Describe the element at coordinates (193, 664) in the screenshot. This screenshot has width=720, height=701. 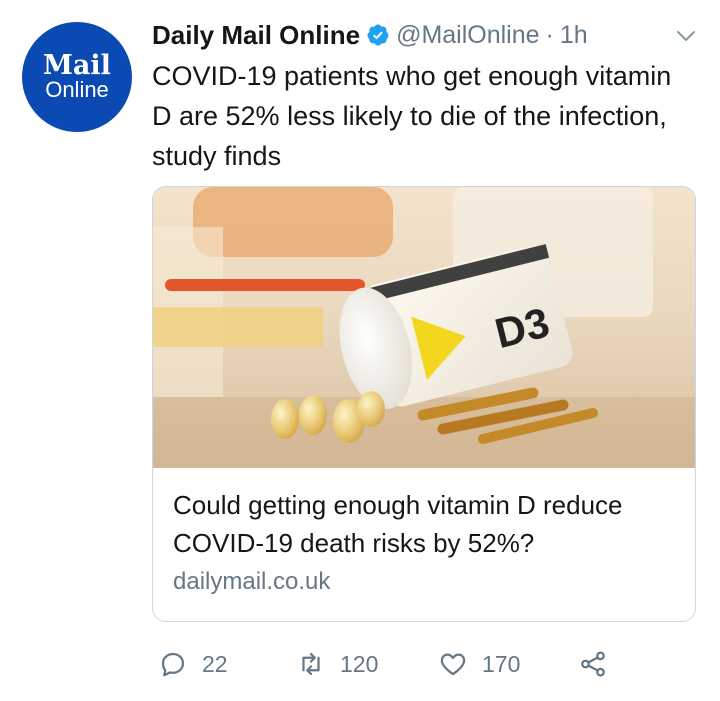
I see `reply-button: 22` at that location.